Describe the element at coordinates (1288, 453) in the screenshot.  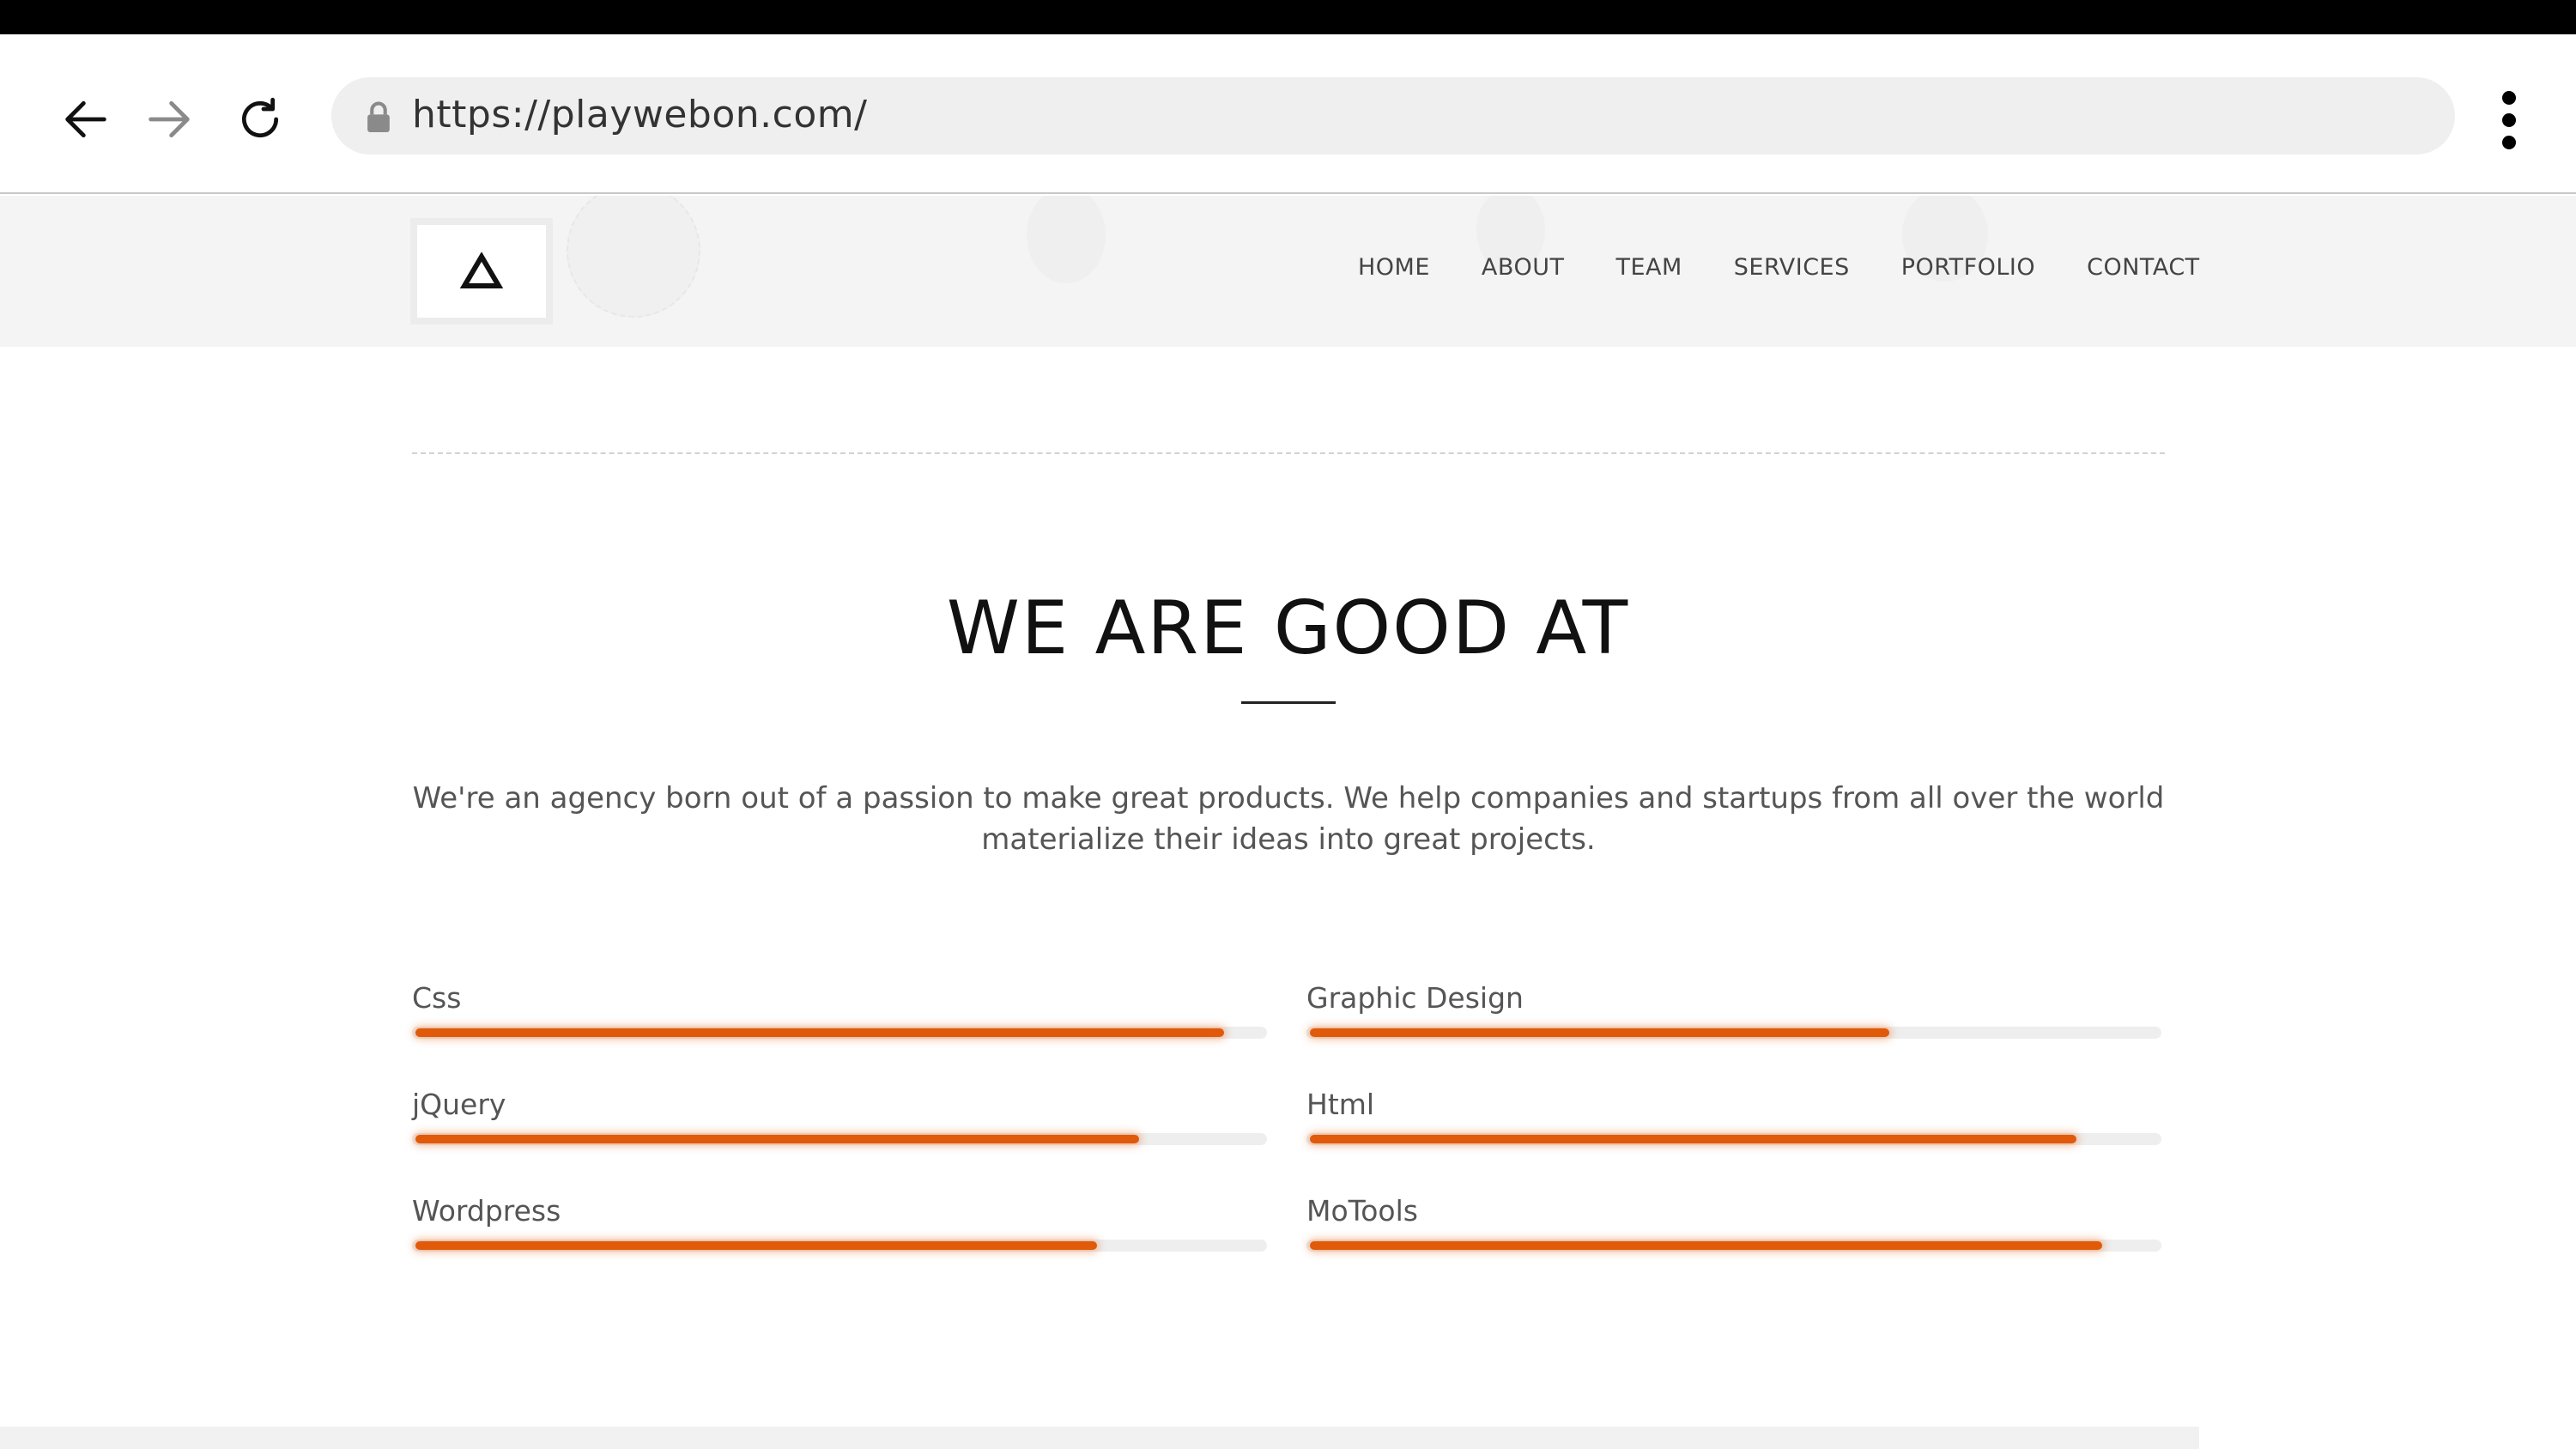
I see `section-divider` at that location.